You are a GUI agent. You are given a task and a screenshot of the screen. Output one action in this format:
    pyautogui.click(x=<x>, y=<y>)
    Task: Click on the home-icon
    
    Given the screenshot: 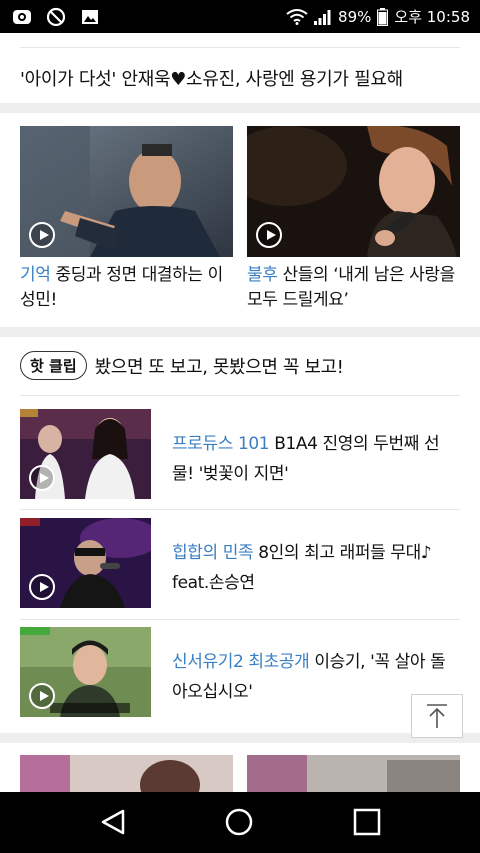 What is the action you would take?
    pyautogui.click(x=239, y=822)
    